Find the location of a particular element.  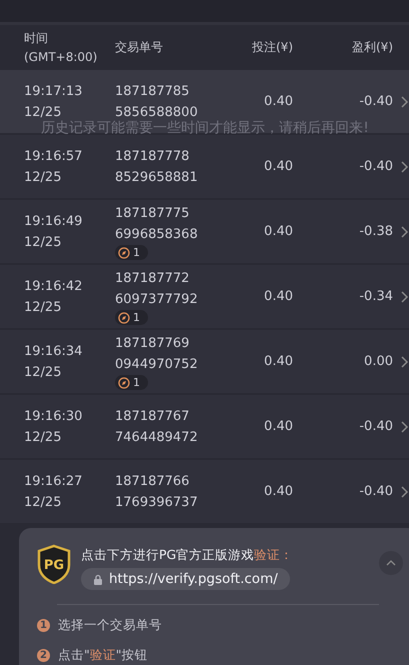

step-text: 选择一个交易单号 is located at coordinates (110, 625).